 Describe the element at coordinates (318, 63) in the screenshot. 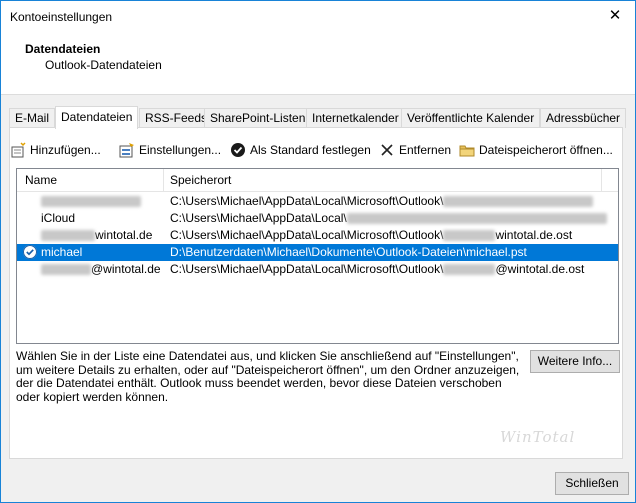

I see `dialog-header: Datendateien Outlook-Datendateien` at that location.